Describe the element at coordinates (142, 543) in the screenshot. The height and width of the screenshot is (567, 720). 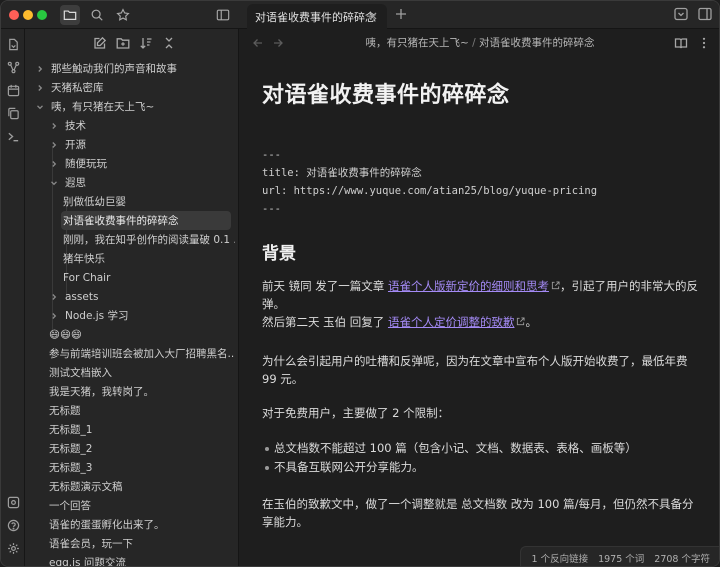
I see `file-item: 语雀会员，玩一下` at that location.